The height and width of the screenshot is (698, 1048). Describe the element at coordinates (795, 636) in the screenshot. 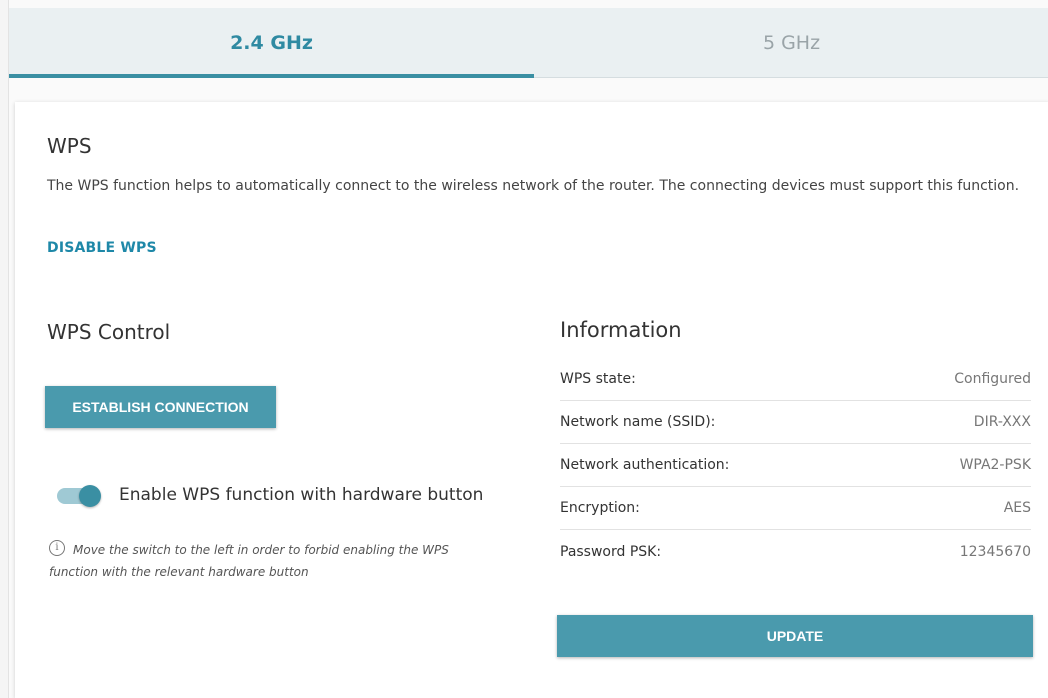

I see `update-button: UPDATE` at that location.